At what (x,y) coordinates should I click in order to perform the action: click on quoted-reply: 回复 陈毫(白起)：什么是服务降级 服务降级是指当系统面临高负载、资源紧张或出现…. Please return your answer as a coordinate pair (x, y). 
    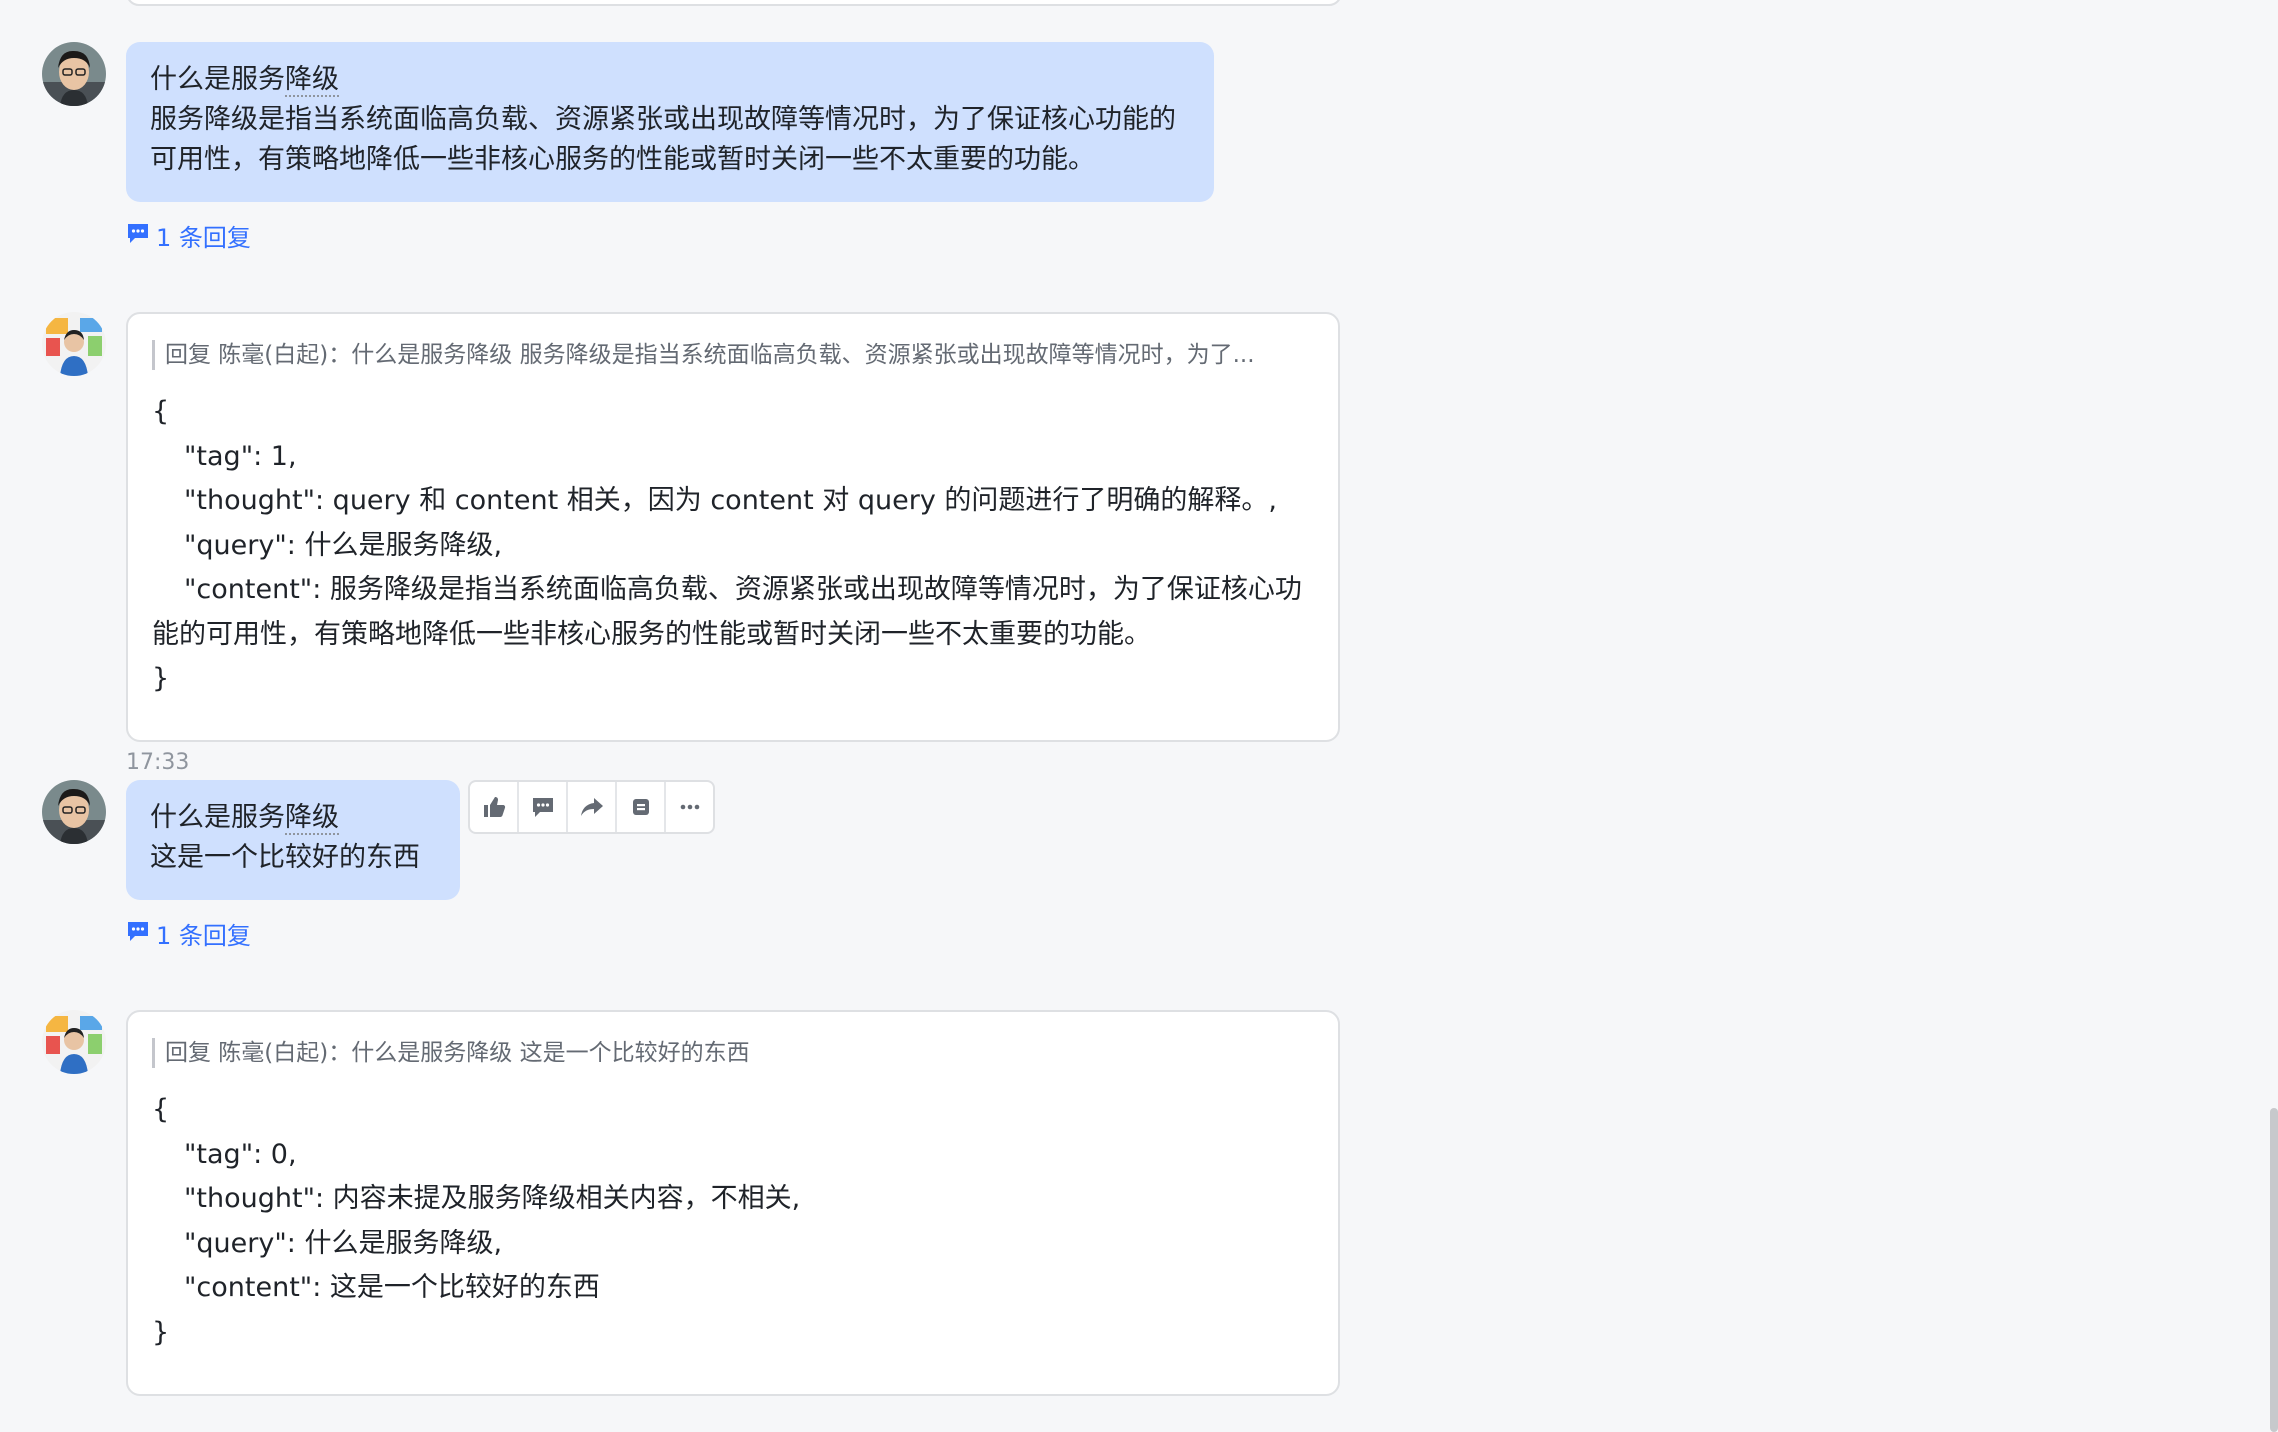
    Looking at the image, I should click on (733, 355).